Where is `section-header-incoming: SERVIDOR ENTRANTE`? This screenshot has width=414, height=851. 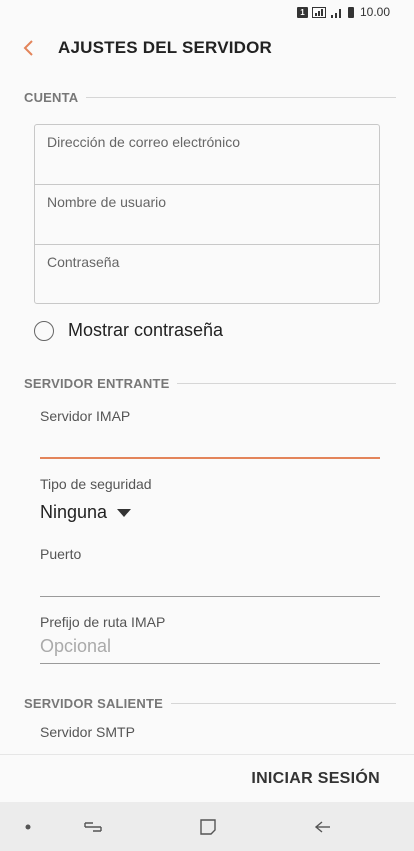 section-header-incoming: SERVIDOR ENTRANTE is located at coordinates (210, 383).